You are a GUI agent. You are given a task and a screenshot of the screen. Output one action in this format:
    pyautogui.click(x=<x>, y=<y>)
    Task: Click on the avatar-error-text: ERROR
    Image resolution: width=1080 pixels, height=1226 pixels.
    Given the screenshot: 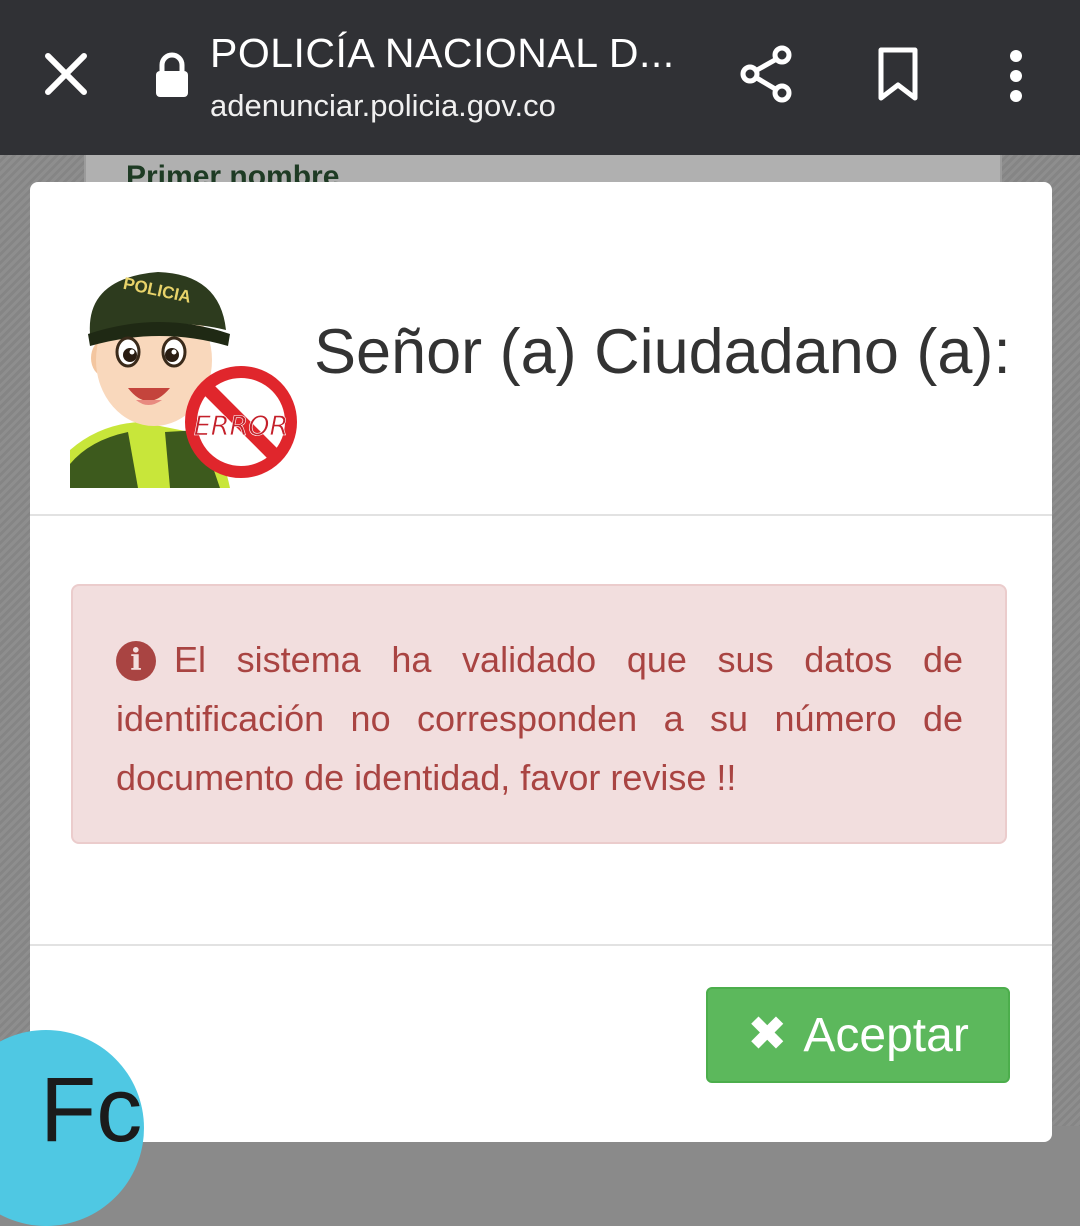 What is the action you would take?
    pyautogui.click(x=241, y=427)
    